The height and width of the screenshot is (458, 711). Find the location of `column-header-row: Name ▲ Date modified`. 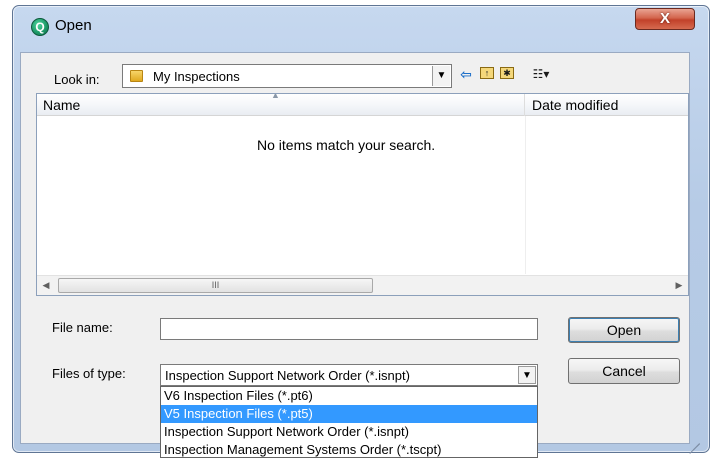

column-header-row: Name ▲ Date modified is located at coordinates (362, 105).